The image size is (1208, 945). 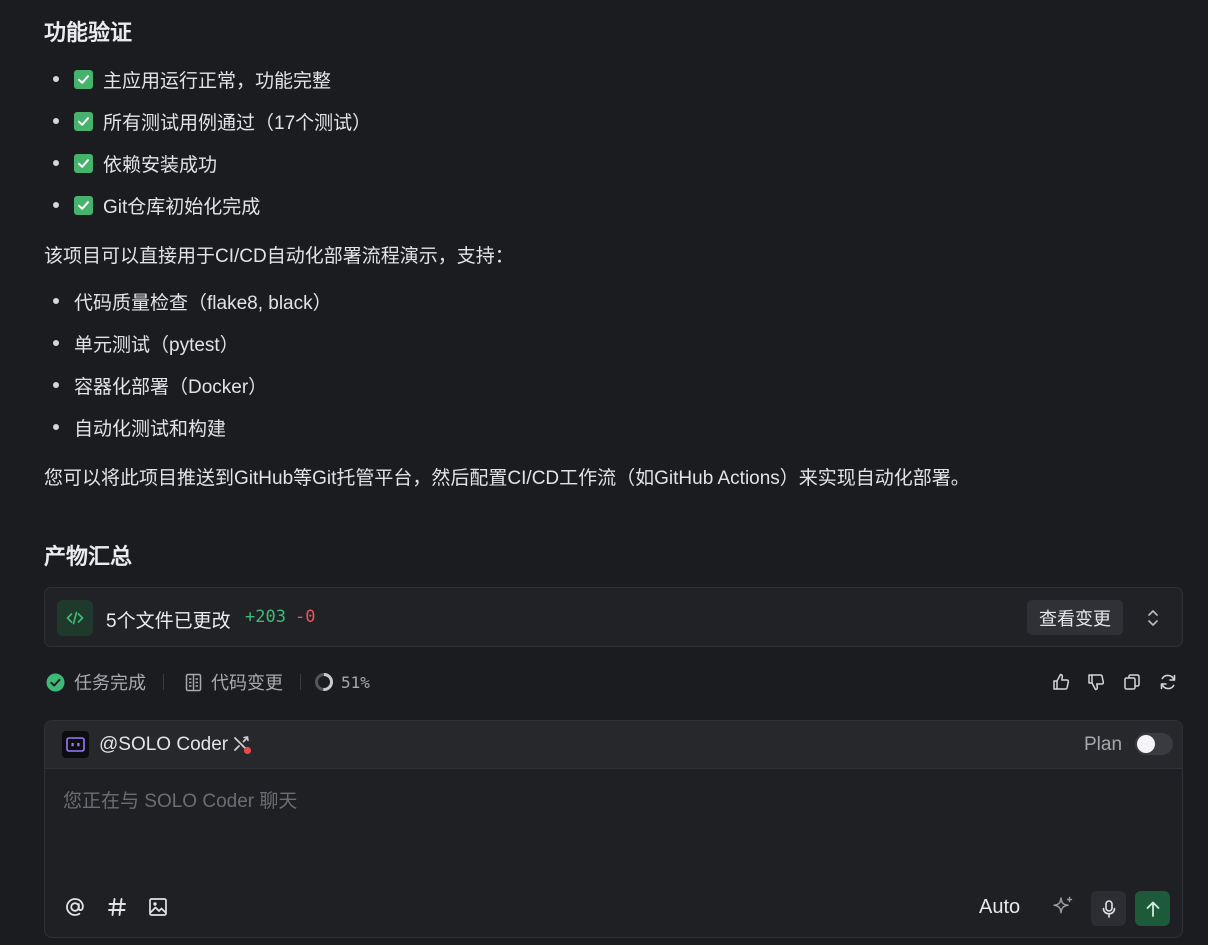 What do you see at coordinates (1152, 908) in the screenshot?
I see `send-arrow-icon` at bounding box center [1152, 908].